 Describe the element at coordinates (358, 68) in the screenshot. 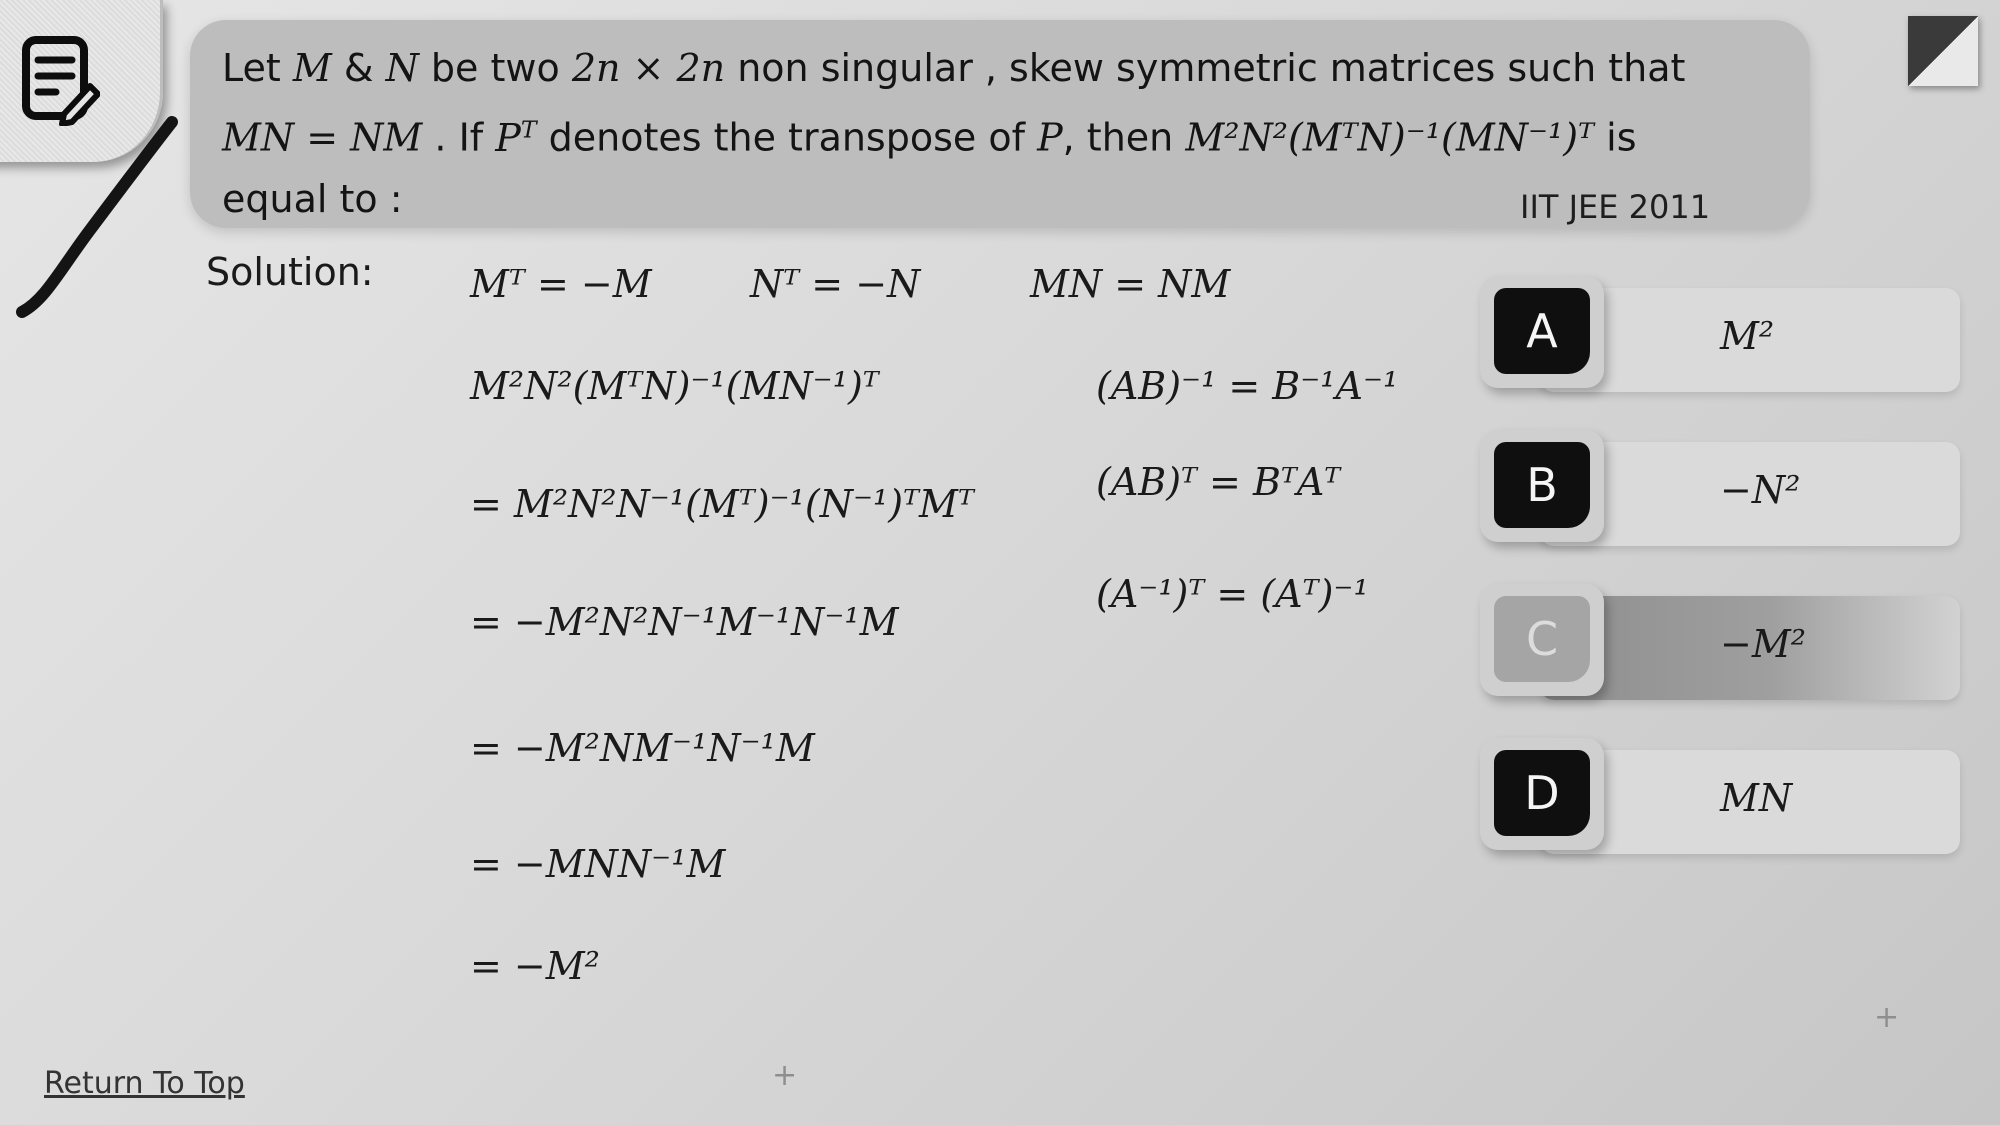

I see `q-text-segment: &` at that location.